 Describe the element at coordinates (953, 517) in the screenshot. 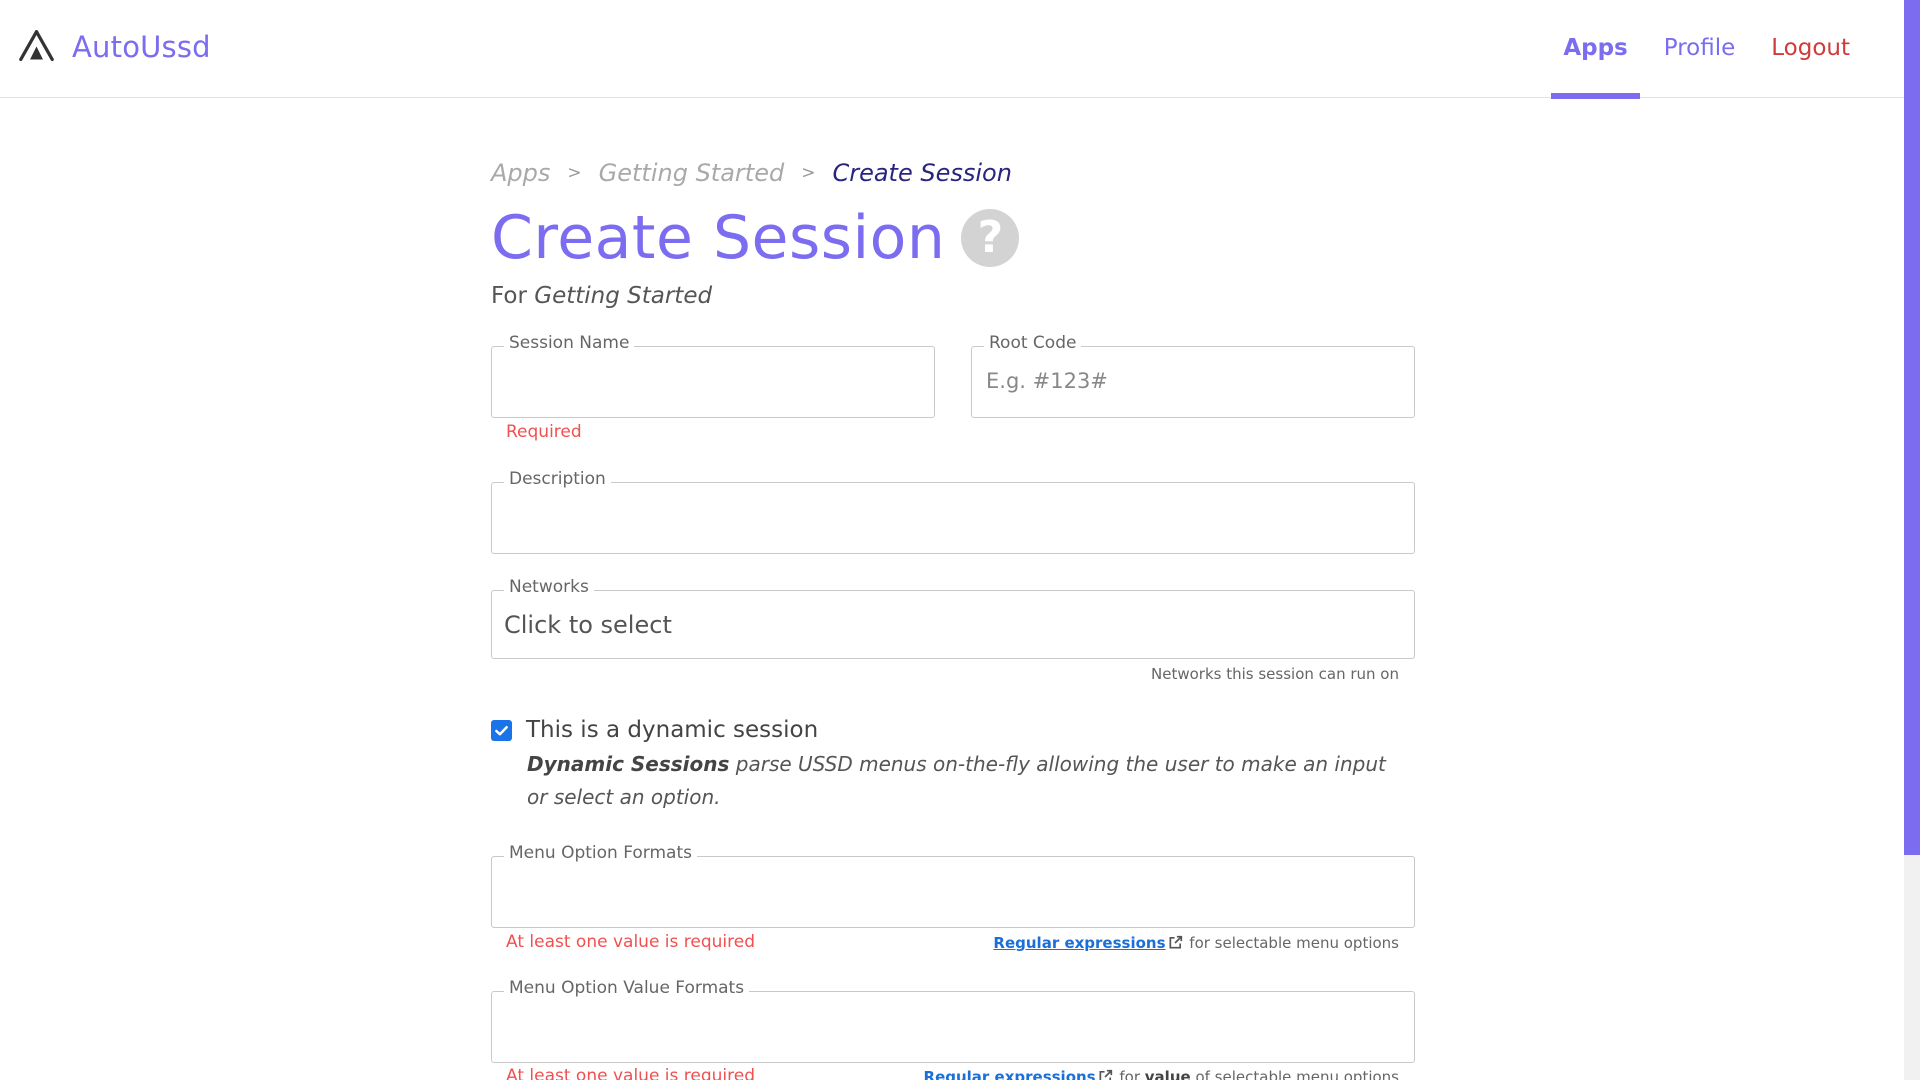

I see `description-input` at that location.